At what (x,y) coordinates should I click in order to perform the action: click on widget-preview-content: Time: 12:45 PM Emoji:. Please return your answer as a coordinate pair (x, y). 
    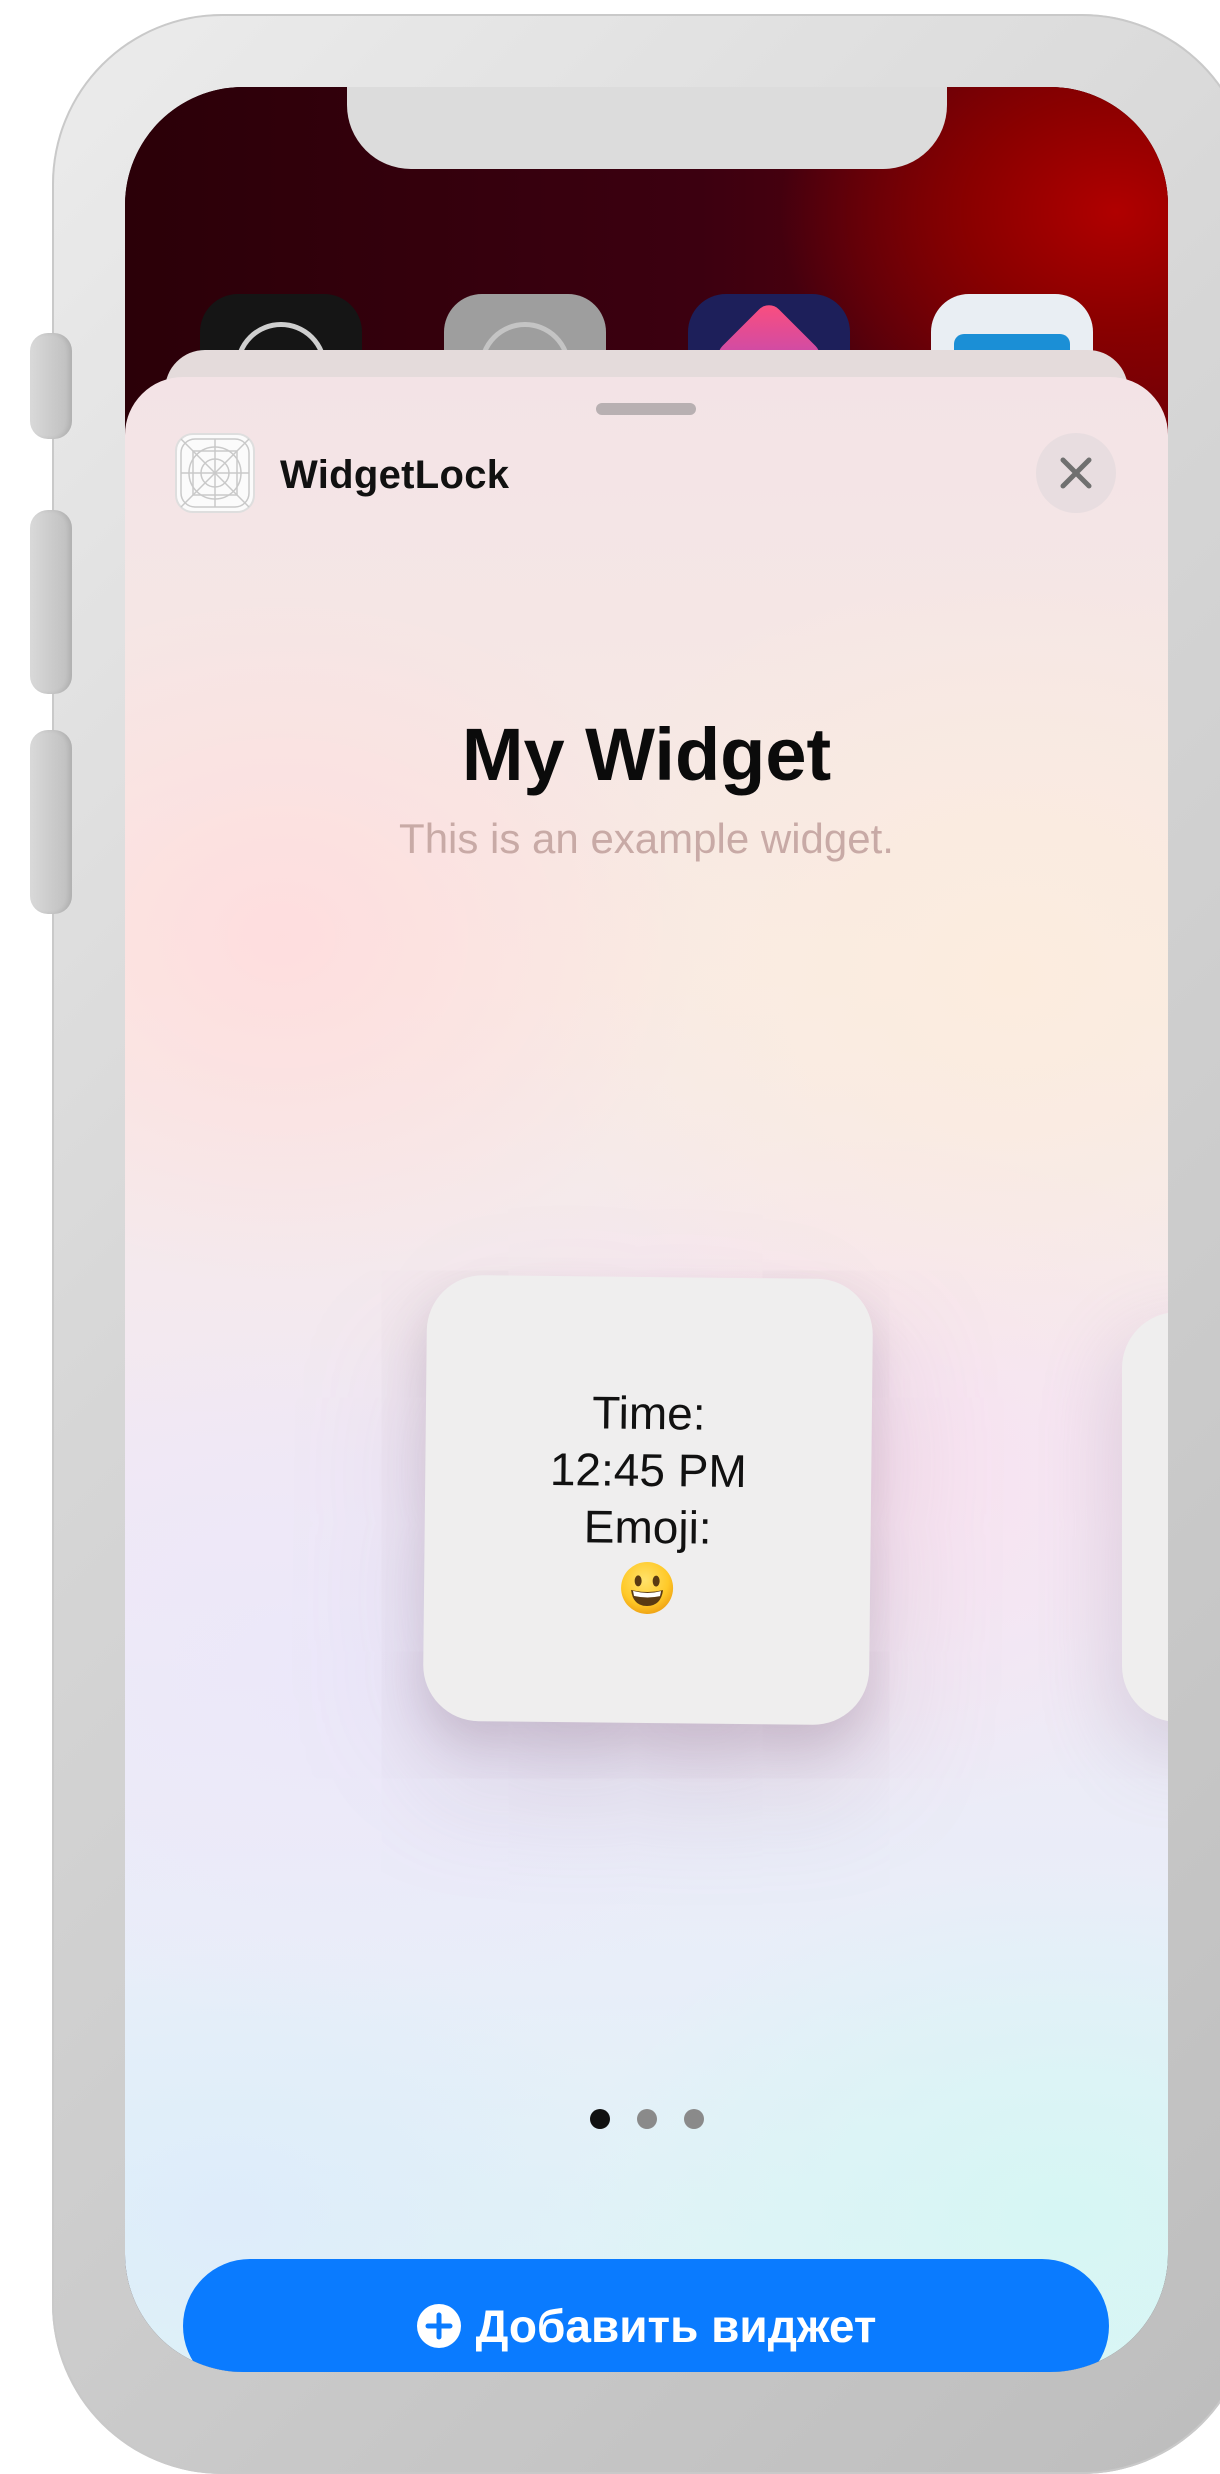
    Looking at the image, I should click on (648, 1500).